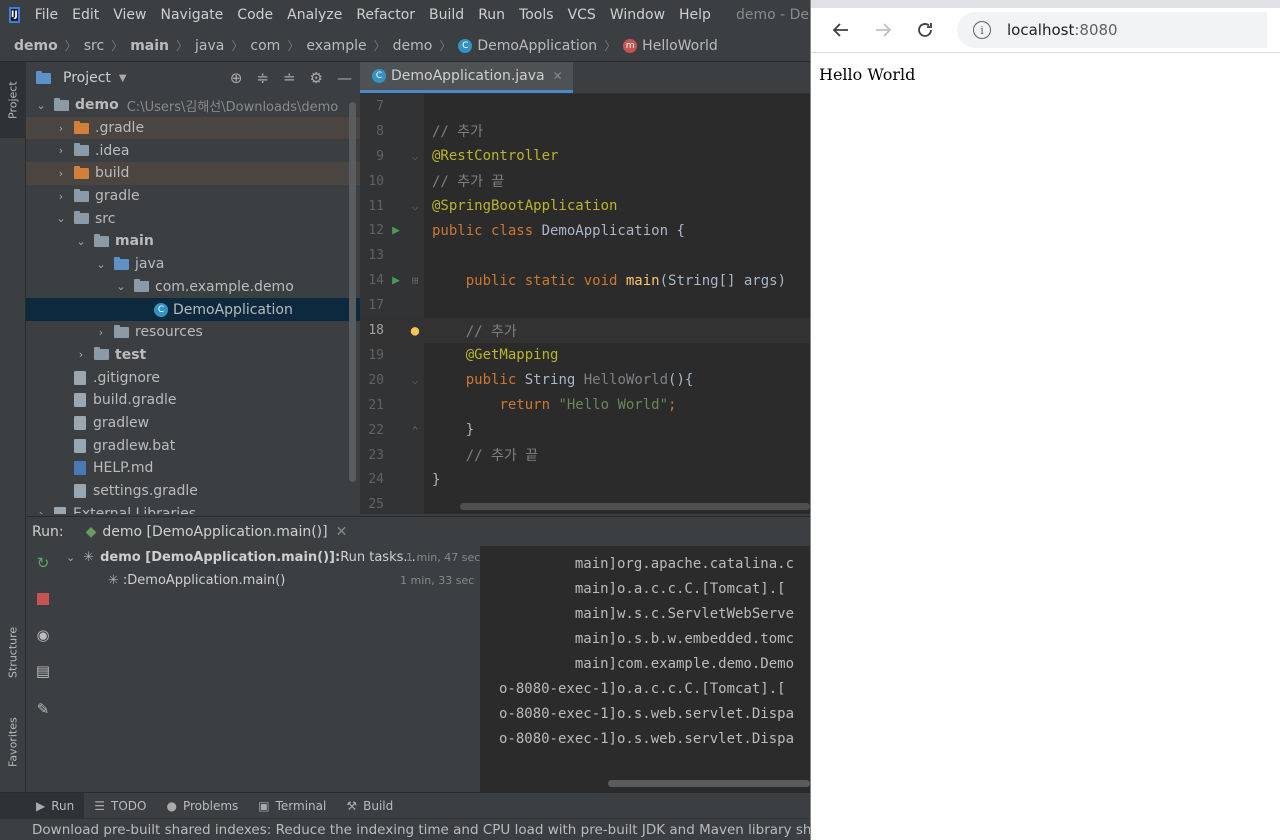 Image resolution: width=1280 pixels, height=840 pixels. What do you see at coordinates (585, 78) in the screenshot?
I see `editor-tabs: C DemoApplication.java ✕` at bounding box center [585, 78].